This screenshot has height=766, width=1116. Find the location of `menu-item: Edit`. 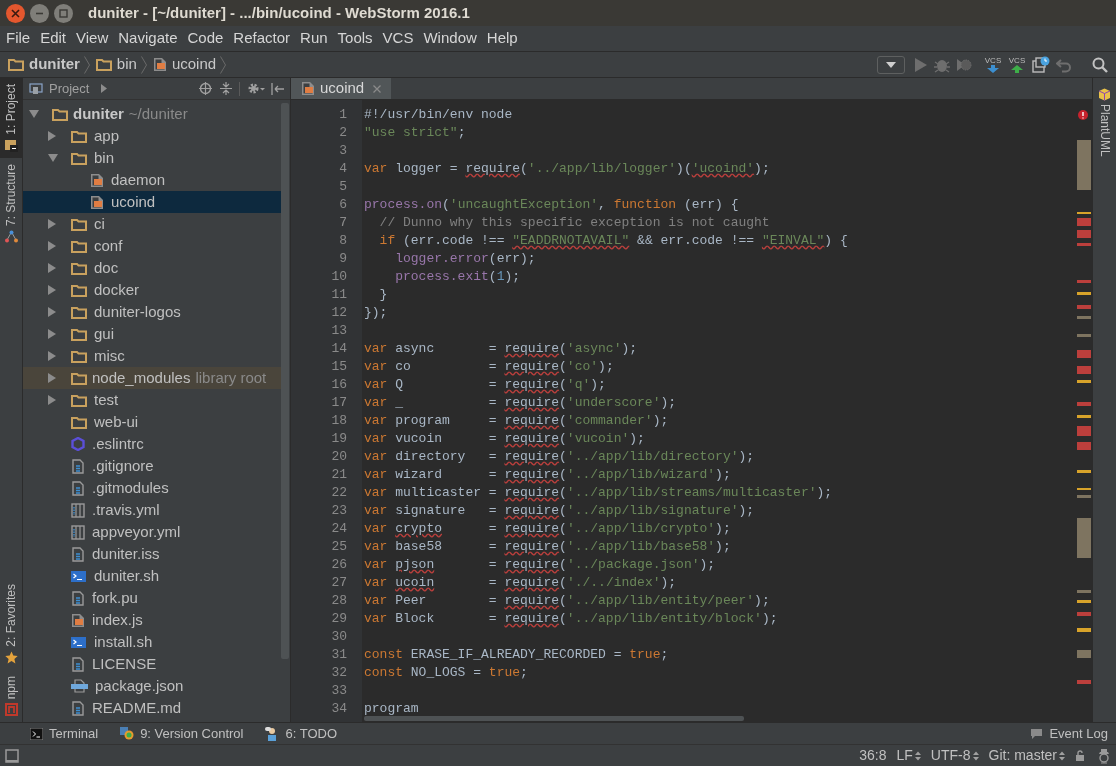

menu-item: Edit is located at coordinates (53, 38).